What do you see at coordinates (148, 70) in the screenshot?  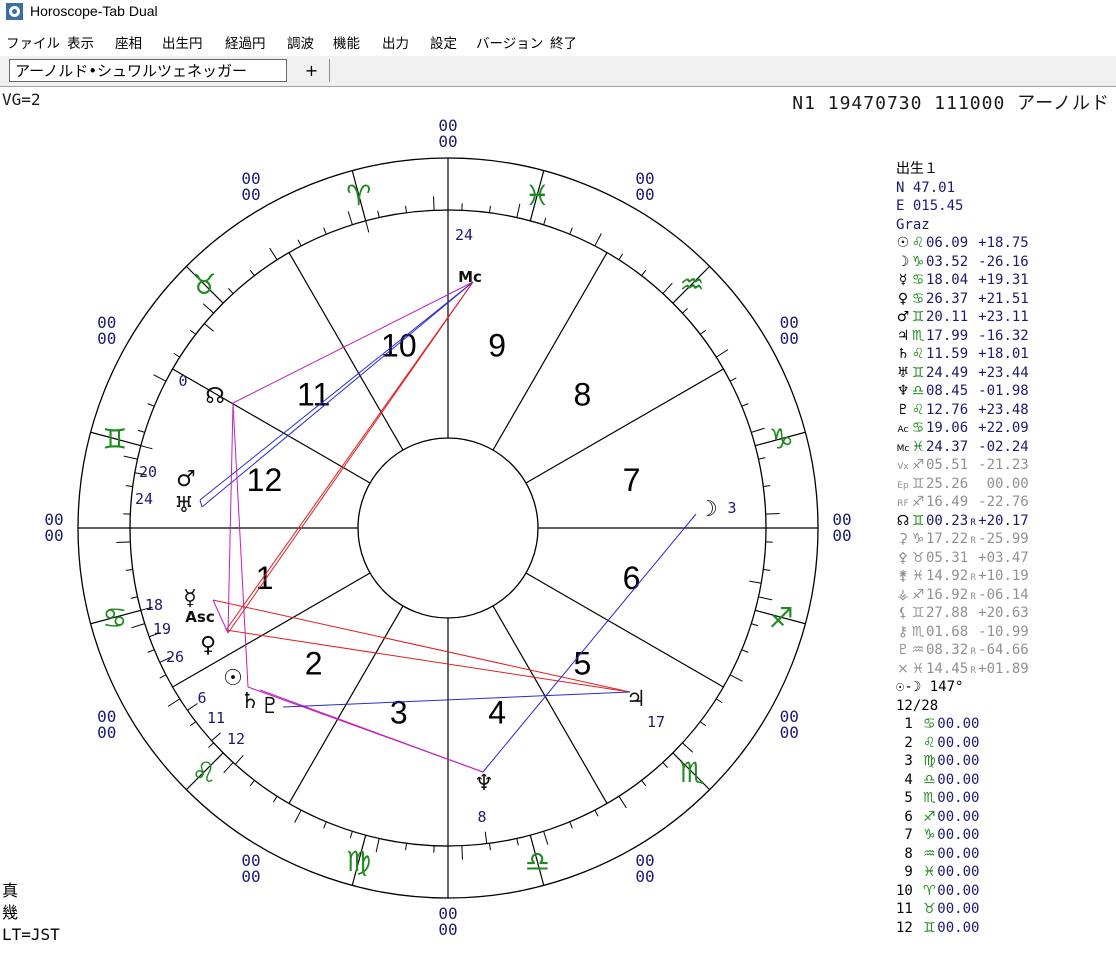 I see `tab-arnold: アーノルド•シュワルツェネッガー` at bounding box center [148, 70].